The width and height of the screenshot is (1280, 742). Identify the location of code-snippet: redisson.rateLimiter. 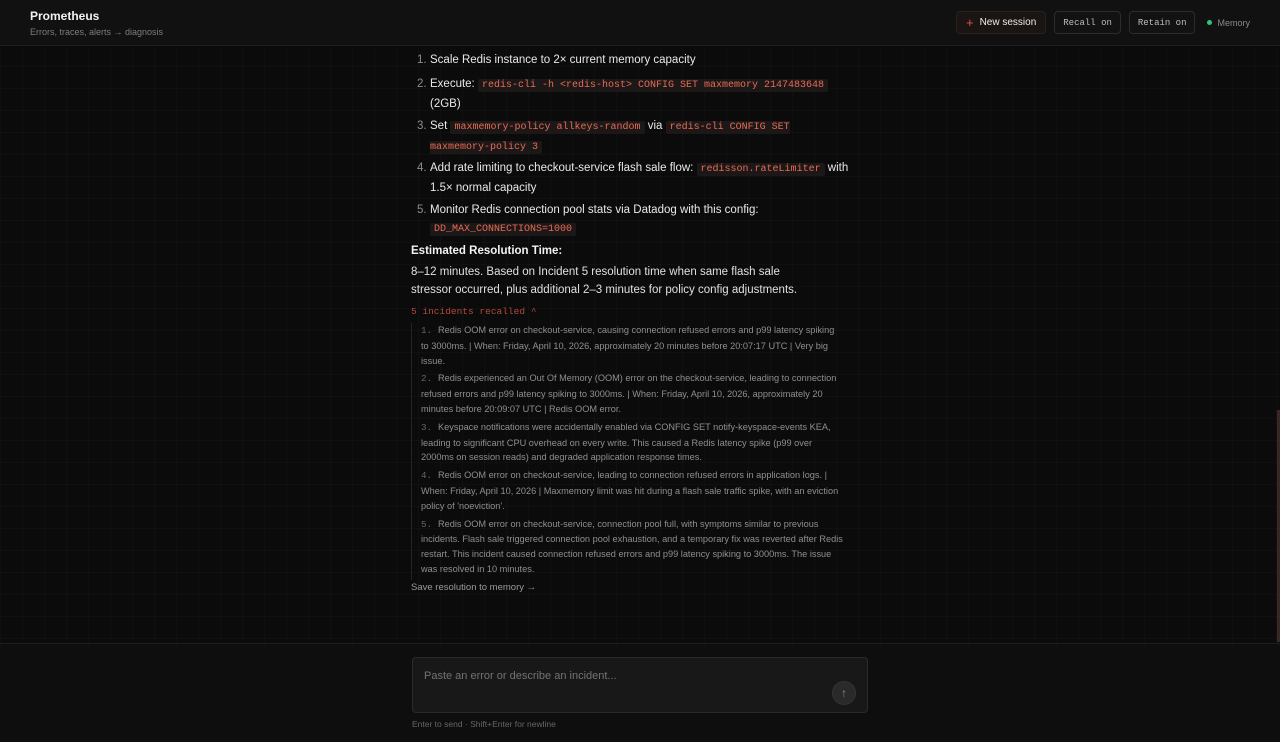
(760, 169).